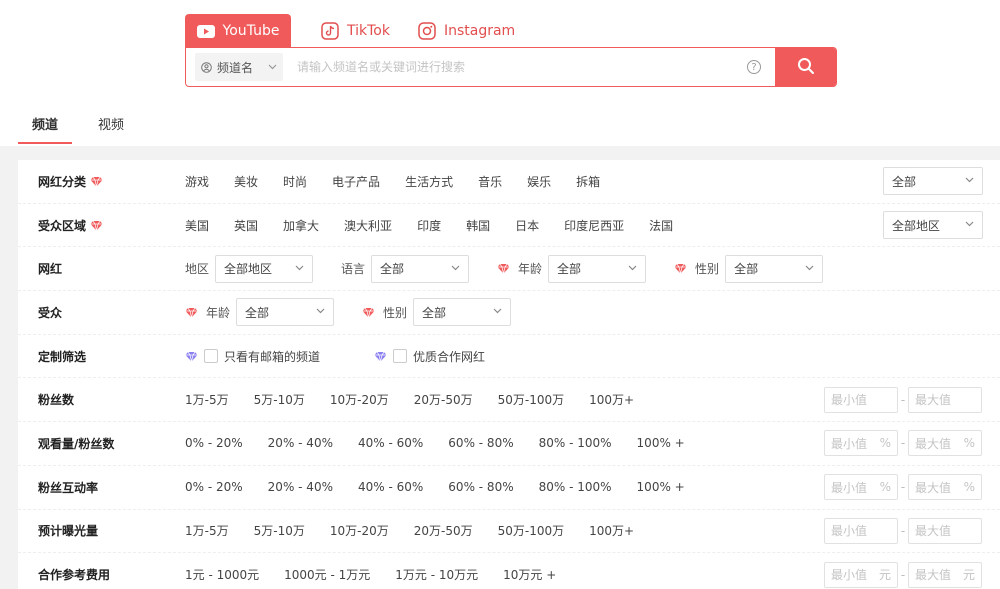 Image resolution: width=1000 pixels, height=589 pixels. Describe the element at coordinates (462, 312) in the screenshot. I see `audience-gender-select: 全部` at that location.